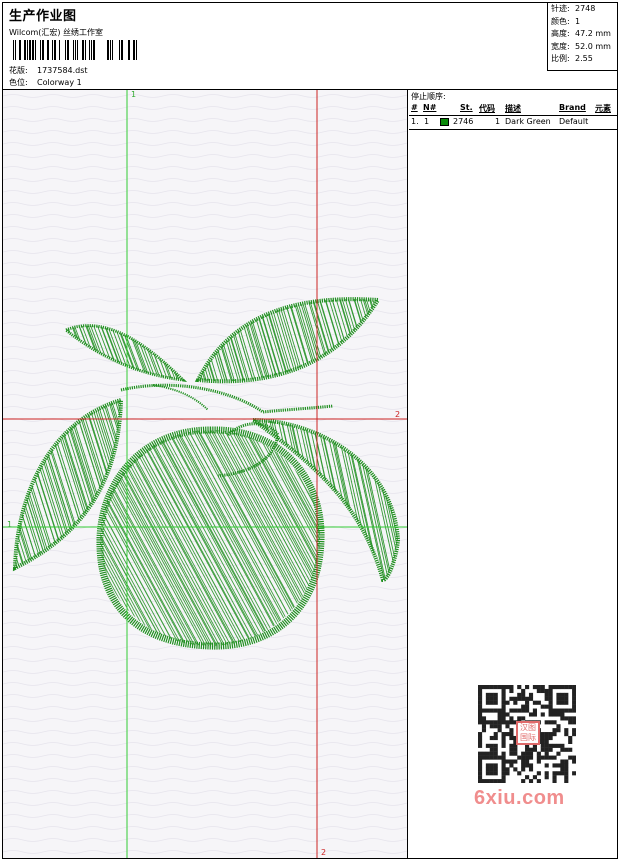  I want to click on stat-width: 宽度: 52.0 mm, so click(581, 46).